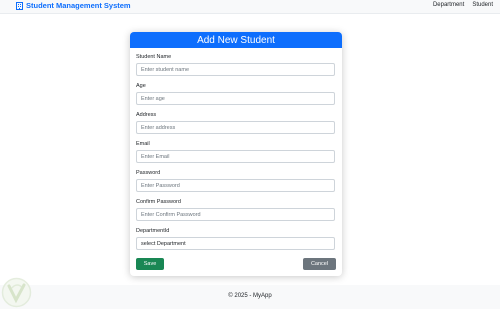 The image size is (500, 309). I want to click on footer-text: © 2025 - MyApp, so click(250, 296).